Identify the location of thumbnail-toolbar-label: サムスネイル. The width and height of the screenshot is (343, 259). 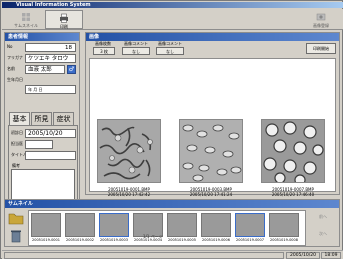
(26, 25).